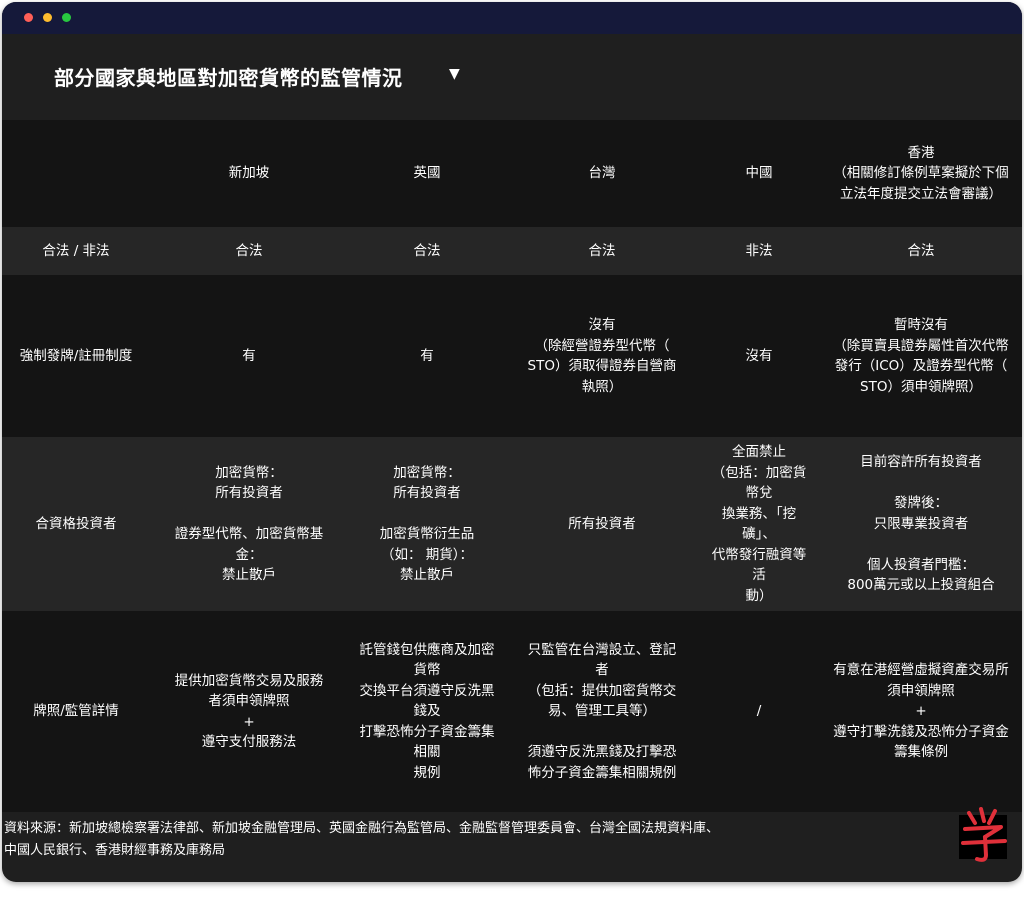 The image size is (1024, 911). I want to click on header-cell-empty, so click(76, 173).